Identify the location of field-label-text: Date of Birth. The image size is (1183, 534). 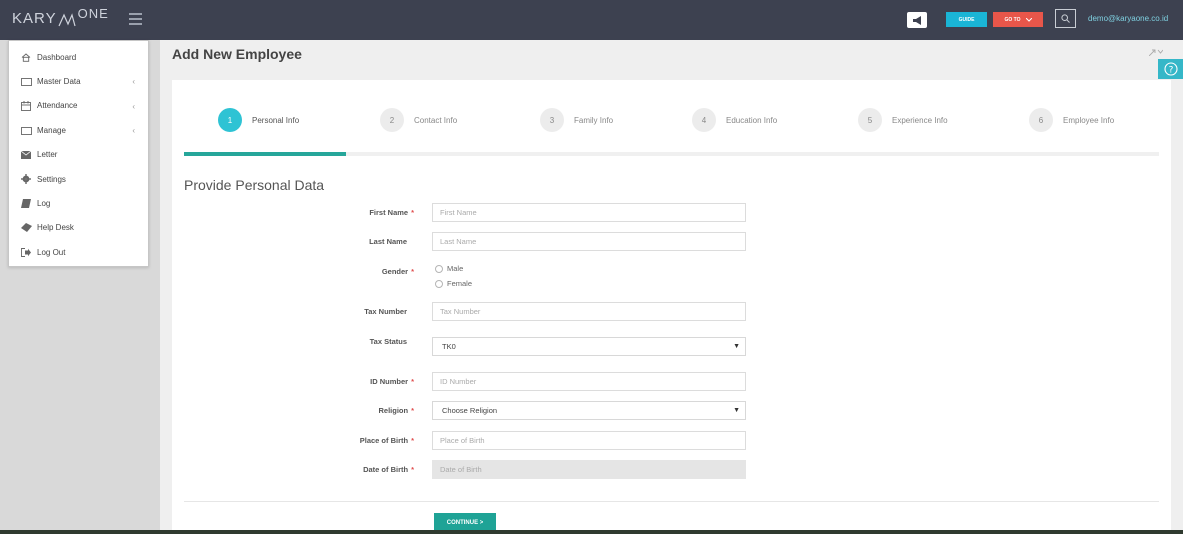
(386, 469).